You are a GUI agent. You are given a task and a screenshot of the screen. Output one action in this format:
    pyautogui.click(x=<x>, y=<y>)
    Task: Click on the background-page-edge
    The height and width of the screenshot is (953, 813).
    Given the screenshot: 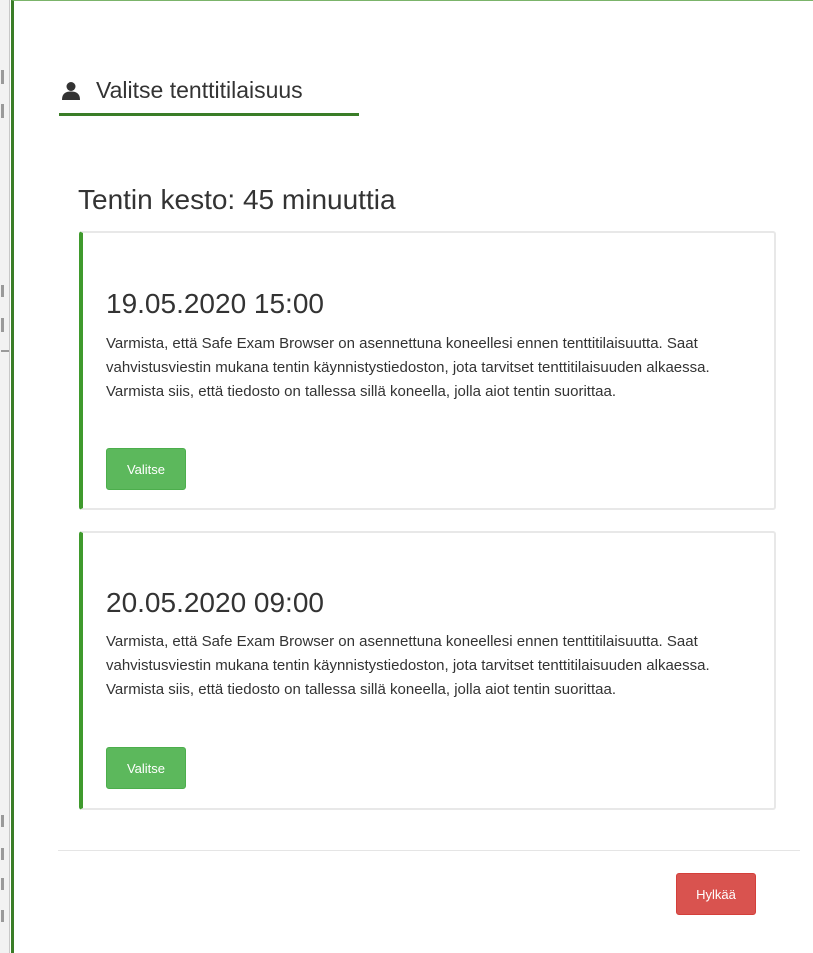 What is the action you would take?
    pyautogui.click(x=5, y=476)
    